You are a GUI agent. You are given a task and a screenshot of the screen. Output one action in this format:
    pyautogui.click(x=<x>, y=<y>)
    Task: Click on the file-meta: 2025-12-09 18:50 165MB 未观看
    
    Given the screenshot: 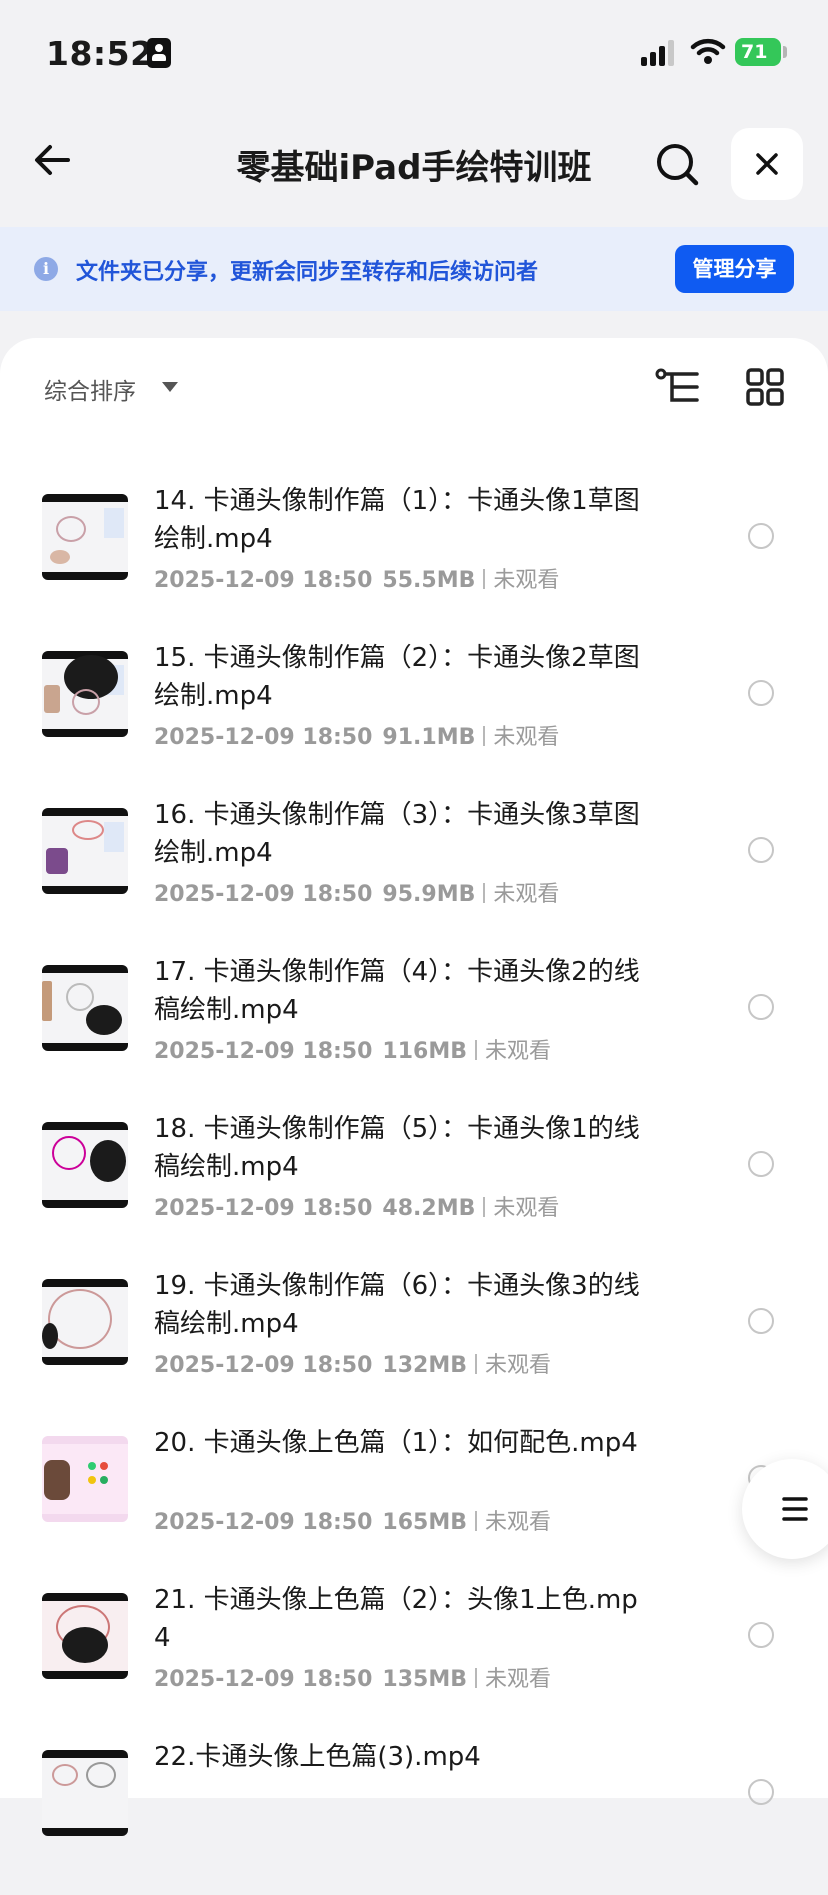 What is the action you would take?
    pyautogui.click(x=352, y=1520)
    